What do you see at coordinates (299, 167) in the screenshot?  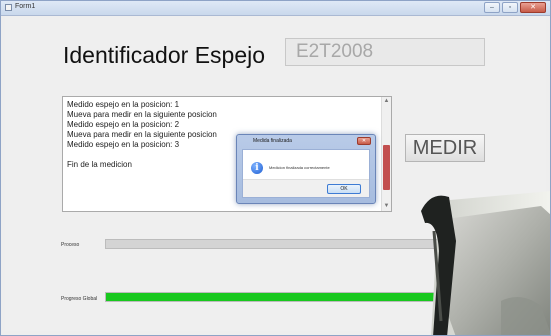 I see `message-box-text: Medicion finalizada correctamente` at bounding box center [299, 167].